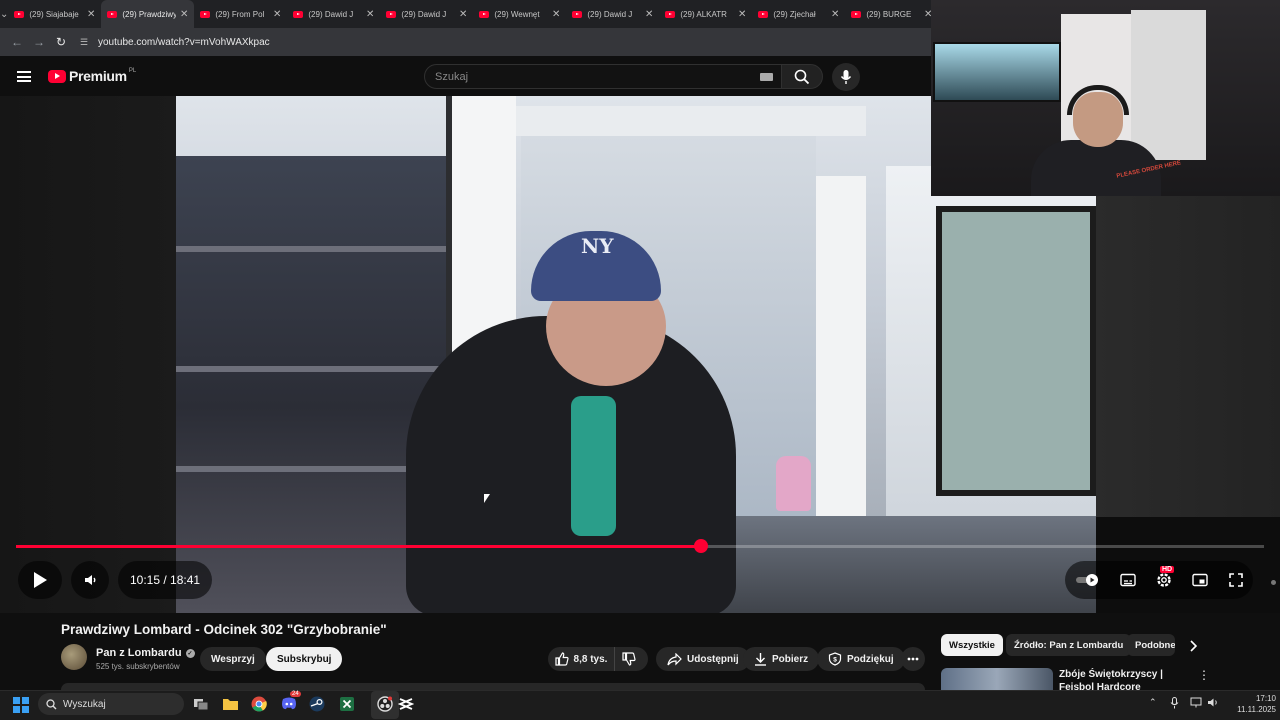 This screenshot has width=1280, height=720. What do you see at coordinates (233, 659) in the screenshot?
I see `support-button: Wesprzyj` at bounding box center [233, 659].